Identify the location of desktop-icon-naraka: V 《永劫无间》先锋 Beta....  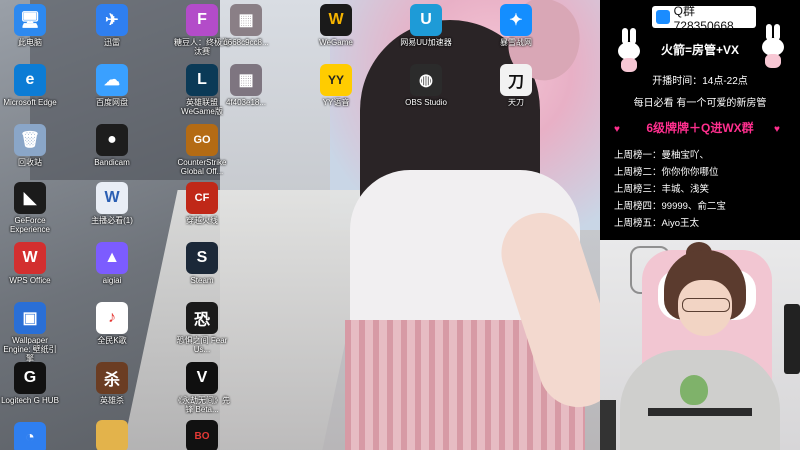
(202, 388).